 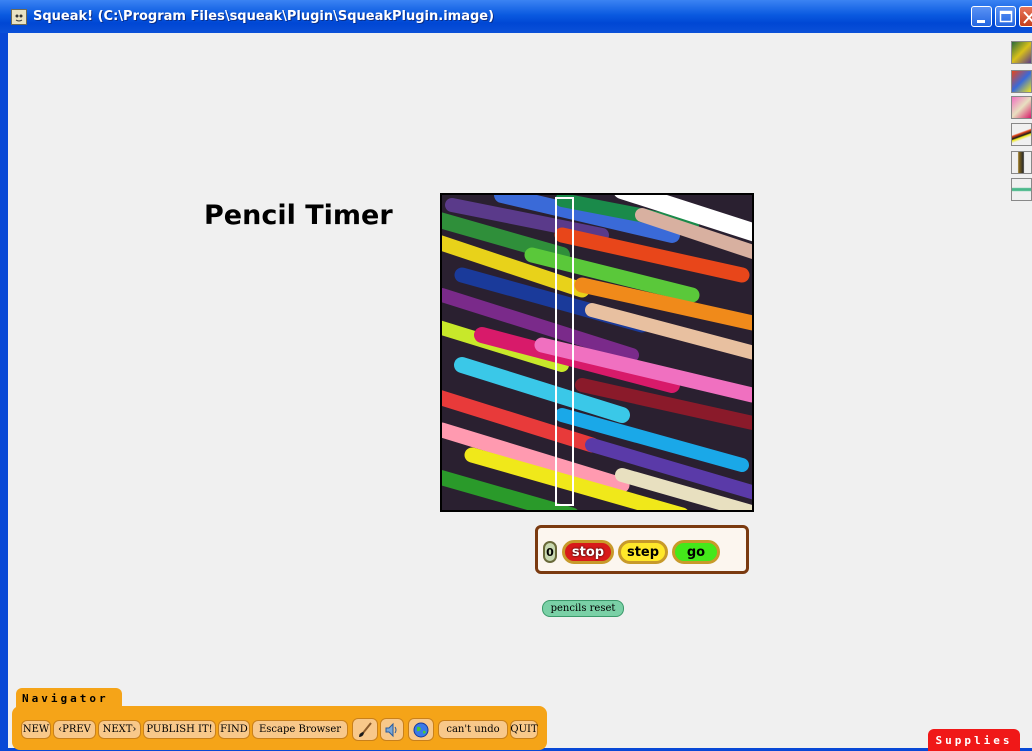 I want to click on script-control-panel: 0 stop step go, so click(x=642, y=549).